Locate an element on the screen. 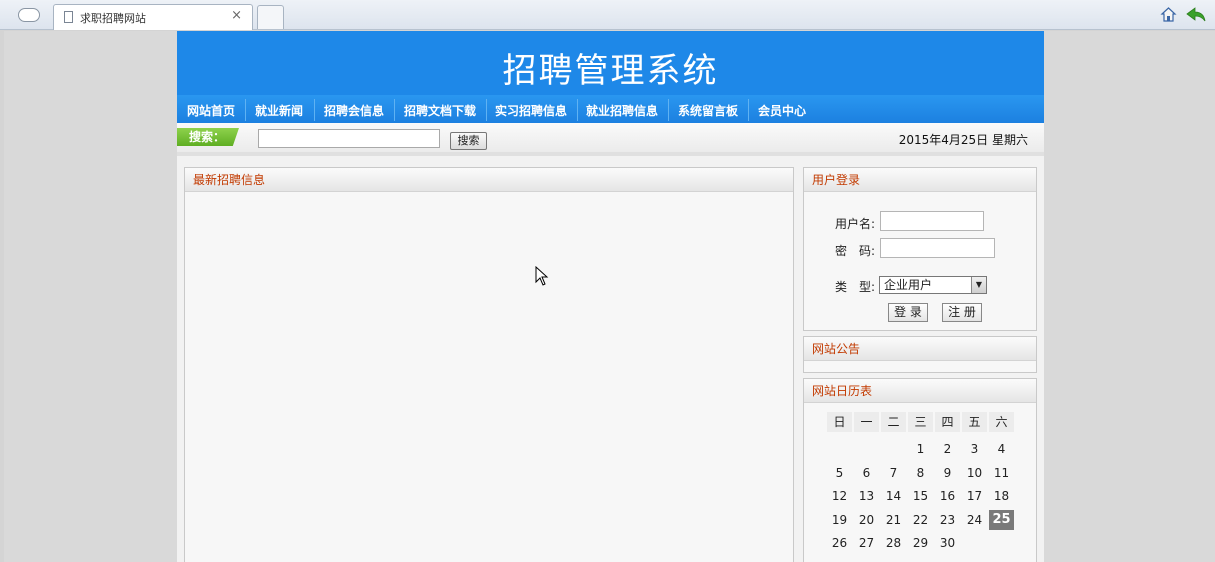 Image resolution: width=1215 pixels, height=562 pixels. calendar-day: 6 is located at coordinates (866, 473).